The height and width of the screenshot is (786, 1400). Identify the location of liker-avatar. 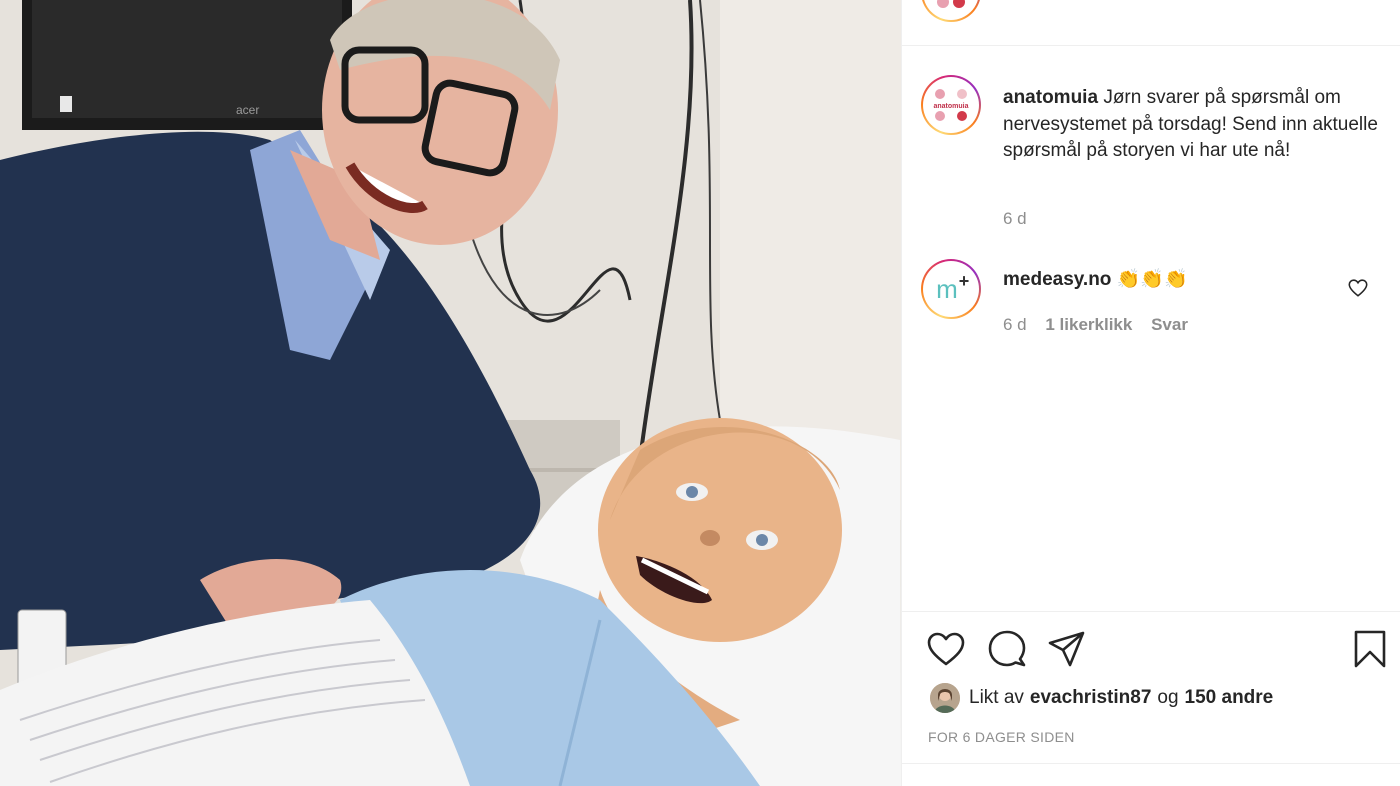
(945, 698).